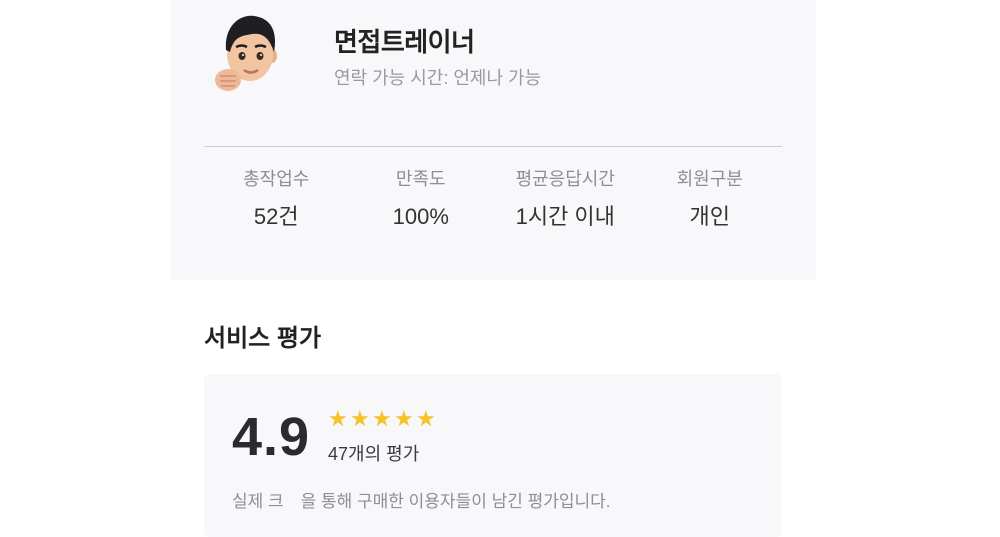 The image size is (1000, 537). What do you see at coordinates (438, 78) in the screenshot?
I see `contact-time: 연락 가능 시간: 언제나 가능` at bounding box center [438, 78].